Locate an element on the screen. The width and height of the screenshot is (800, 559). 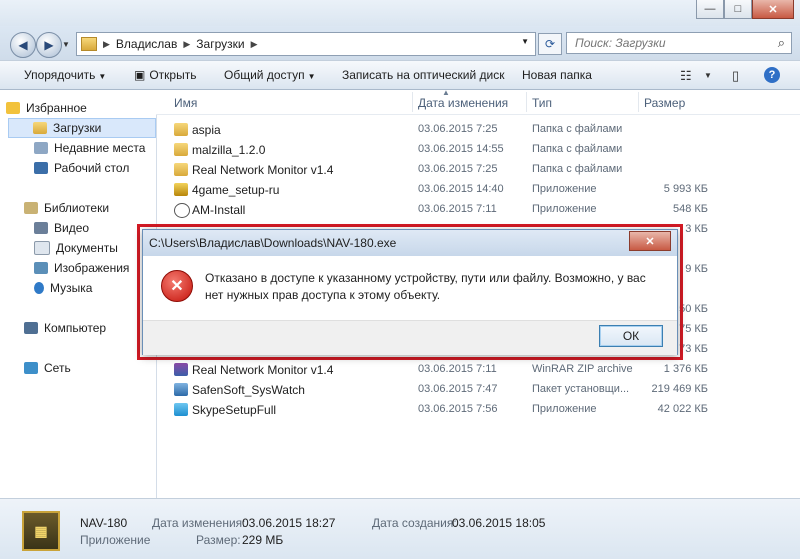
breadcrumb-downloads: Загрузки is located at coordinates (220, 44).